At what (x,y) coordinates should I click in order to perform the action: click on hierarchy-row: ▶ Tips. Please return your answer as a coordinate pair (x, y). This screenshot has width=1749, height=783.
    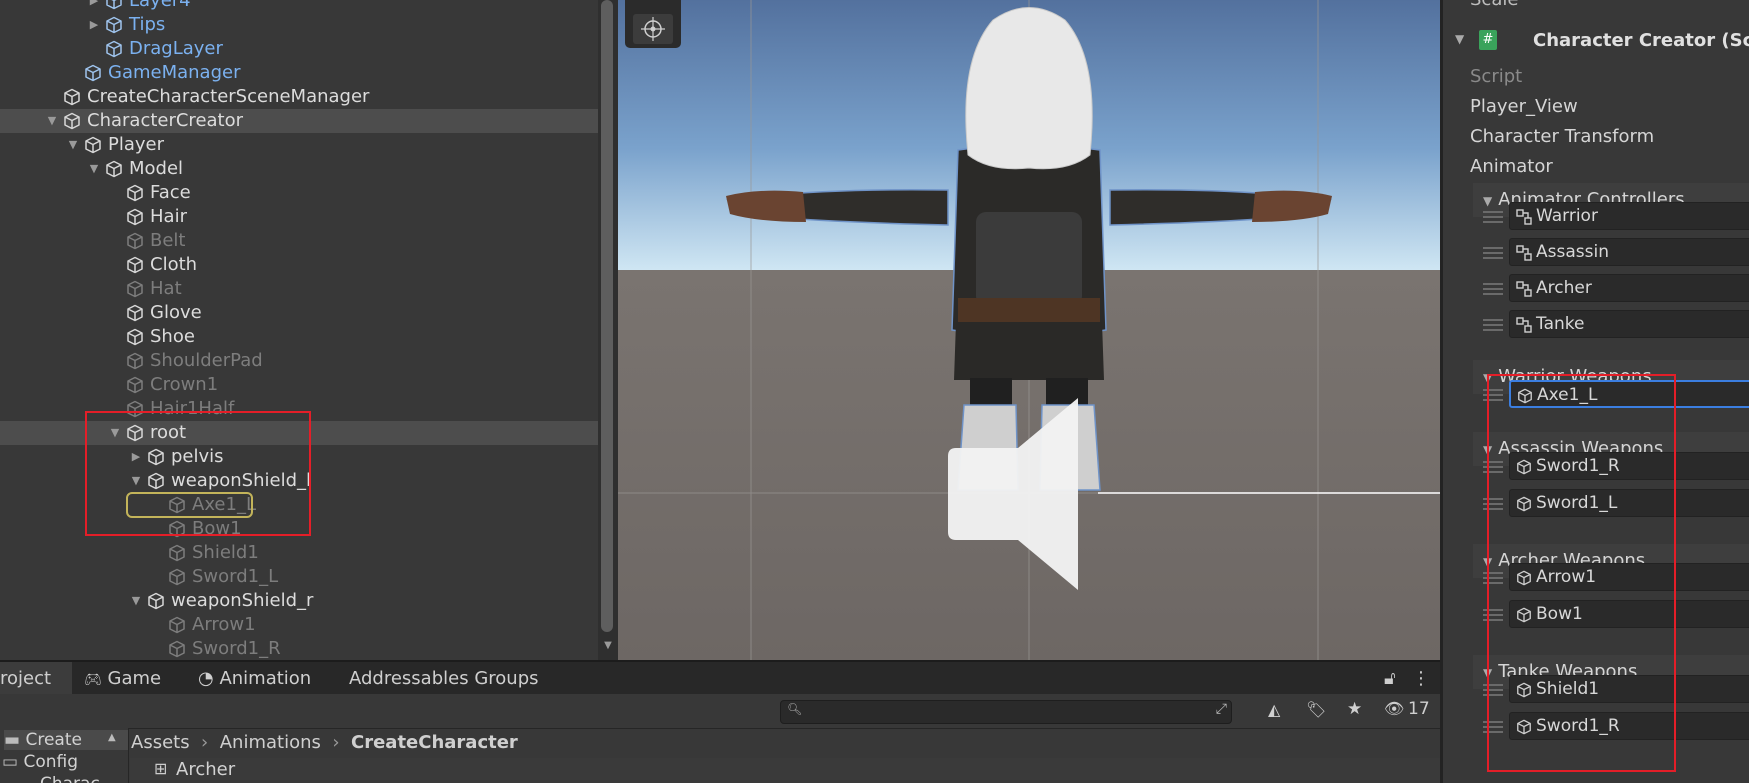
    Looking at the image, I should click on (299, 25).